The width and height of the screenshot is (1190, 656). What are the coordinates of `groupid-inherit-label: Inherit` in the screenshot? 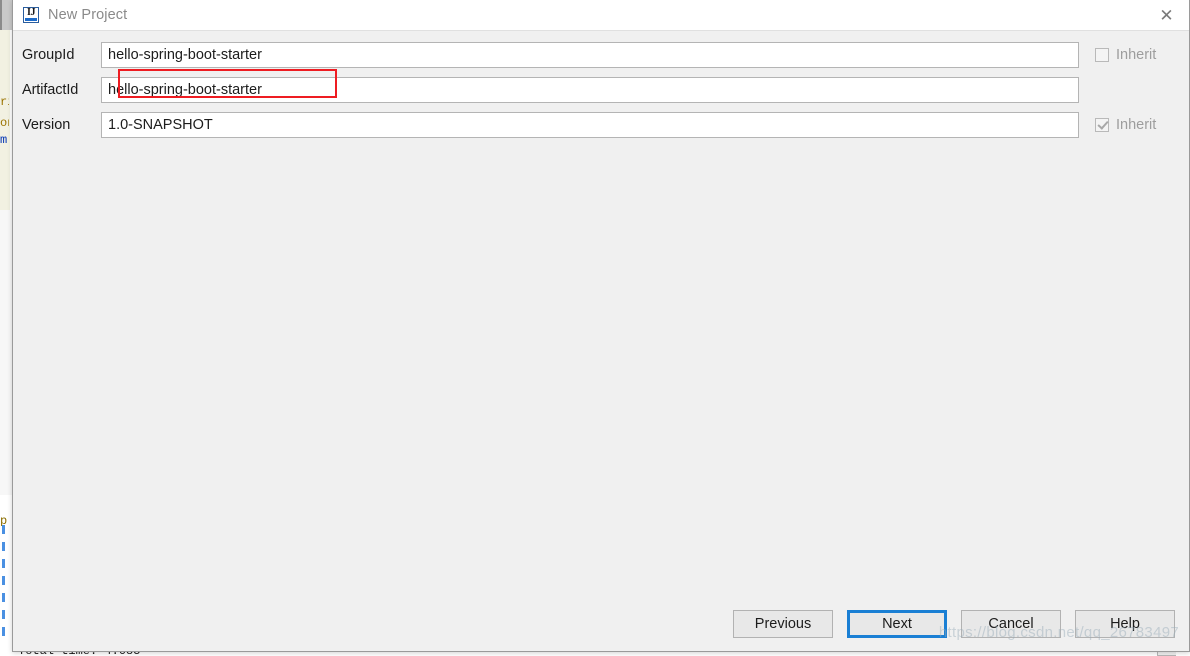 It's located at (1136, 55).